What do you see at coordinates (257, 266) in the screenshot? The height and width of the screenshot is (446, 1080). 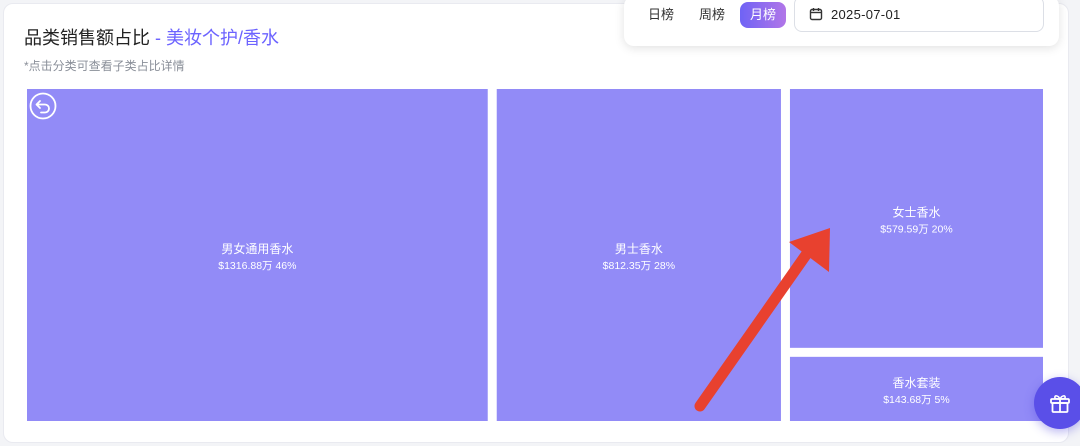 I see `tile-value: $1316.88万 46%` at bounding box center [257, 266].